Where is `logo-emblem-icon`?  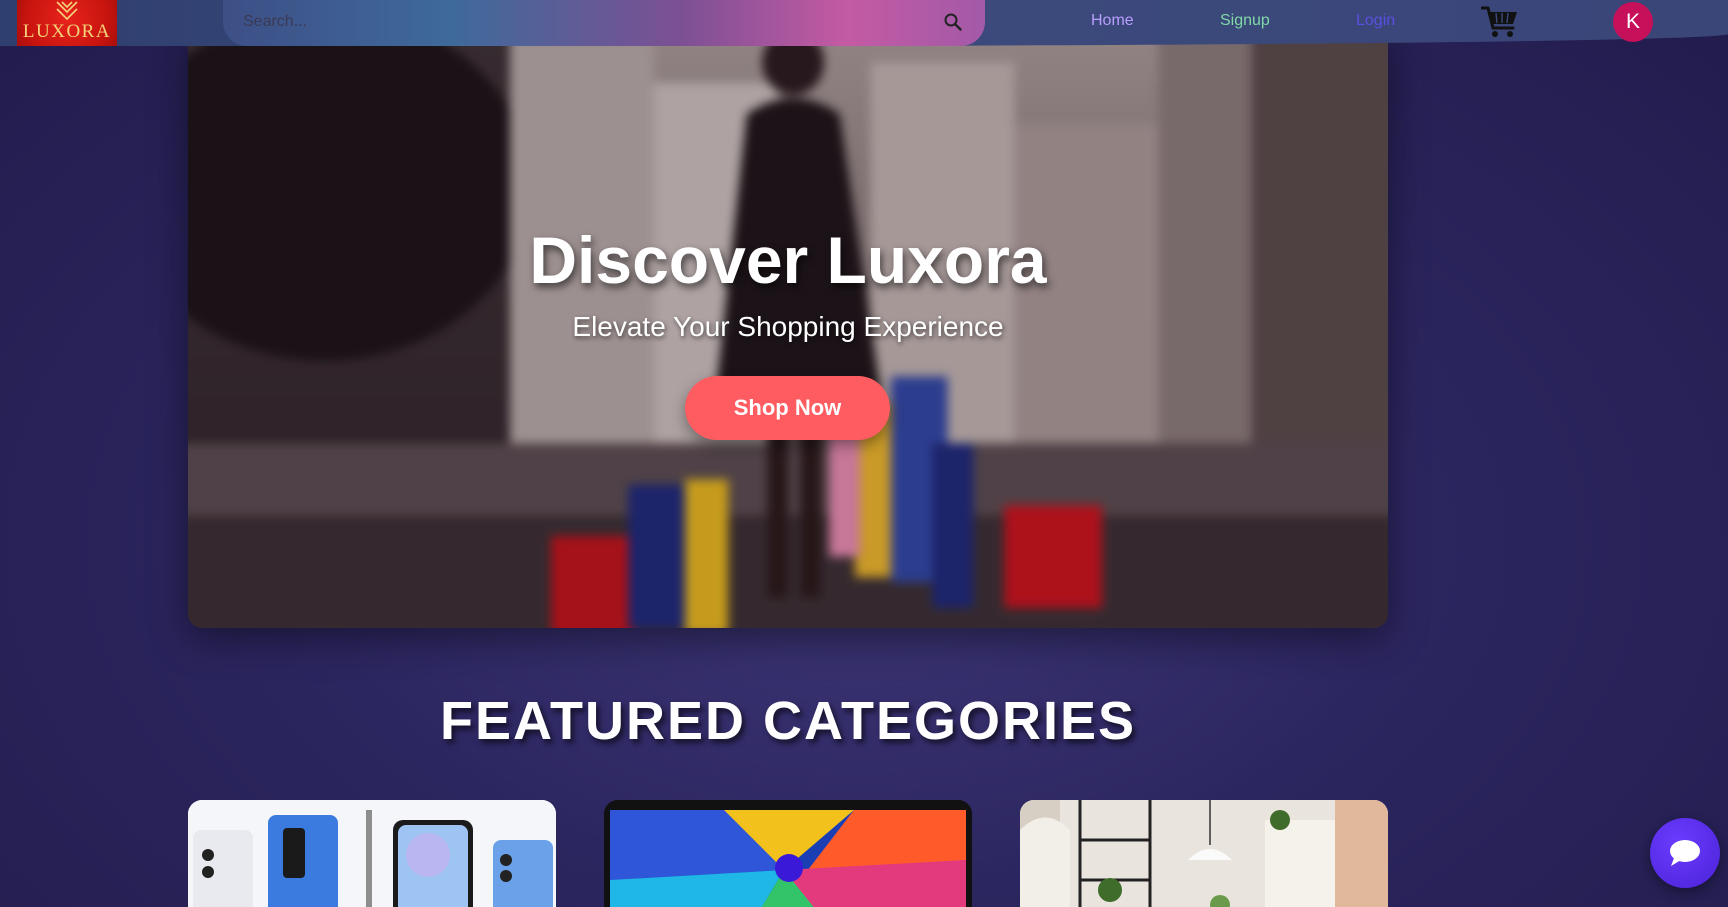 logo-emblem-icon is located at coordinates (67, 10).